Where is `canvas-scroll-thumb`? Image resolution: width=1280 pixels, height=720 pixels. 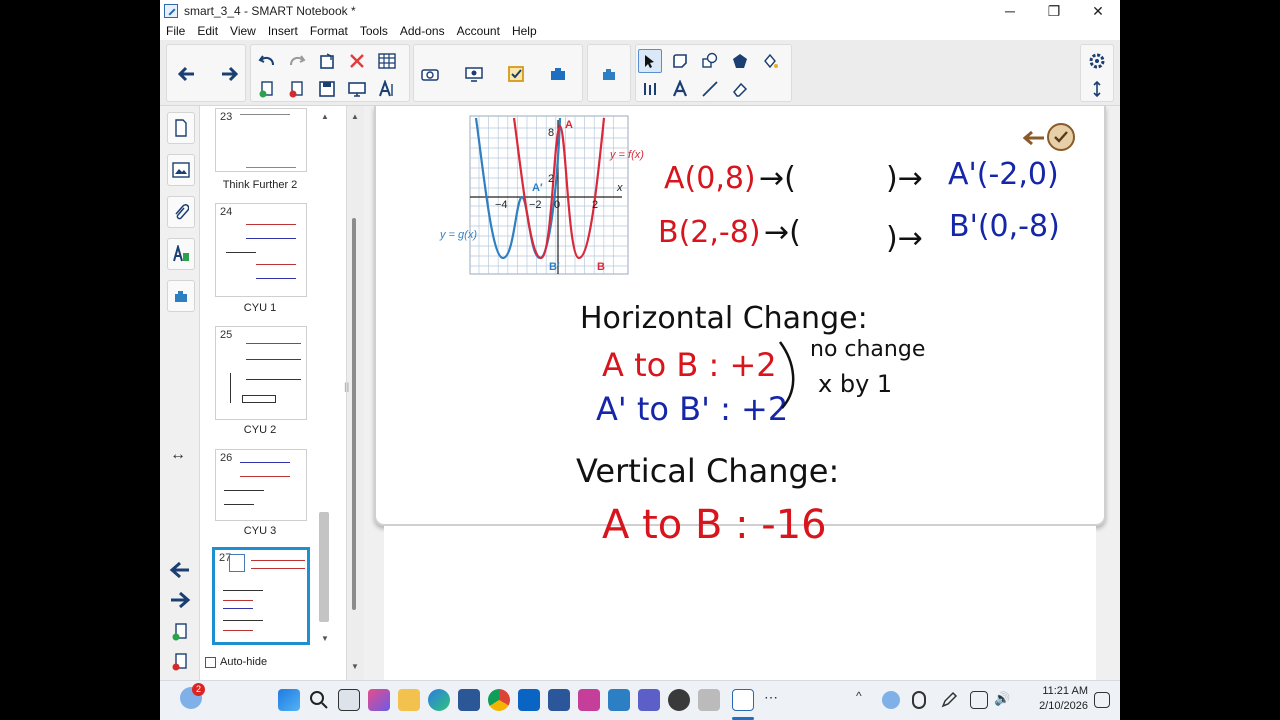
canvas-scroll-thumb is located at coordinates (354, 414).